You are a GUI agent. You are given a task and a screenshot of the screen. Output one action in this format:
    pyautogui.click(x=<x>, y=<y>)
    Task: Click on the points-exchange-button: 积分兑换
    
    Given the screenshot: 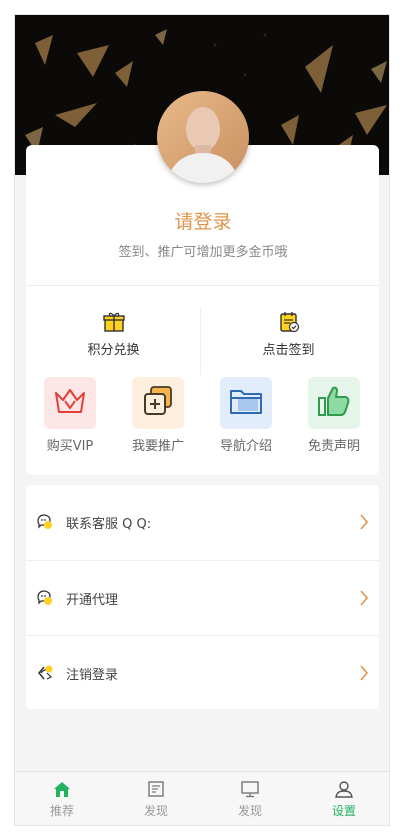 What is the action you would take?
    pyautogui.click(x=113, y=334)
    